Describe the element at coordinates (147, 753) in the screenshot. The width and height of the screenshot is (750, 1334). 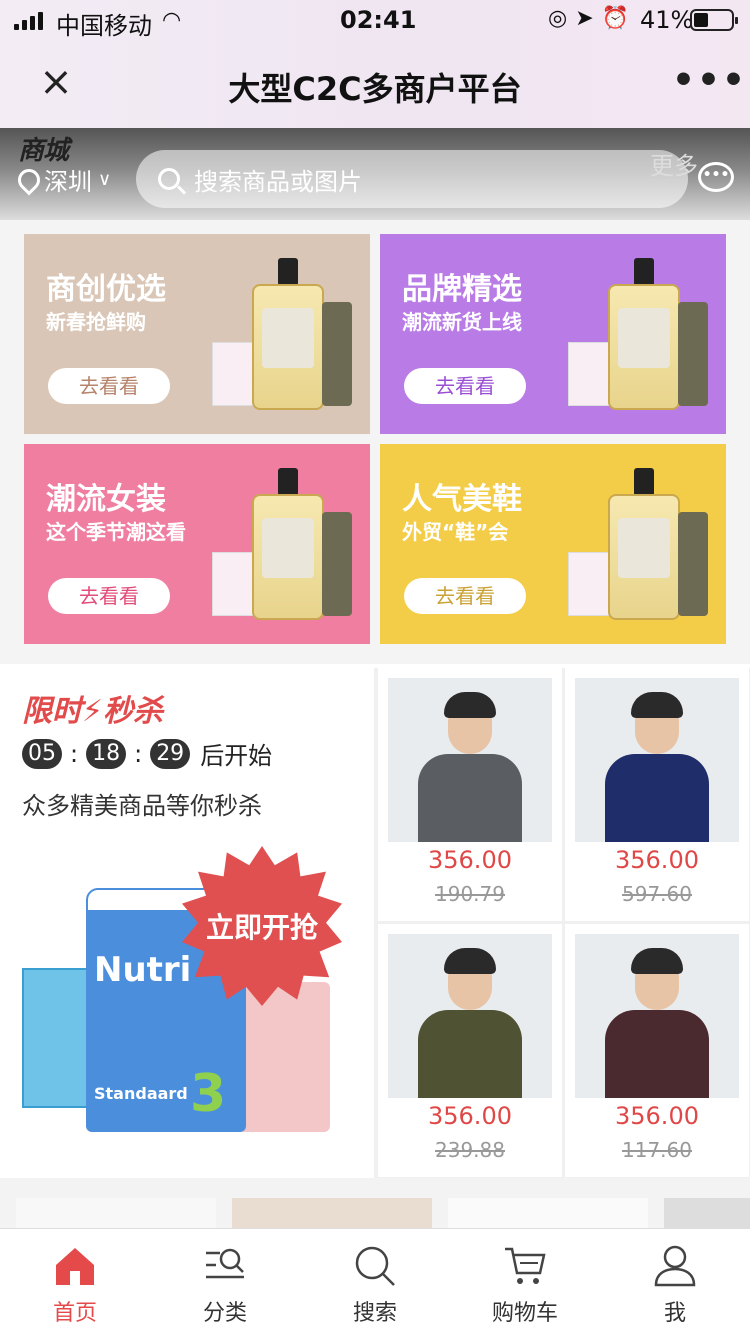
I see `countdown-timer: 05 : 18 : 29 后开始` at that location.